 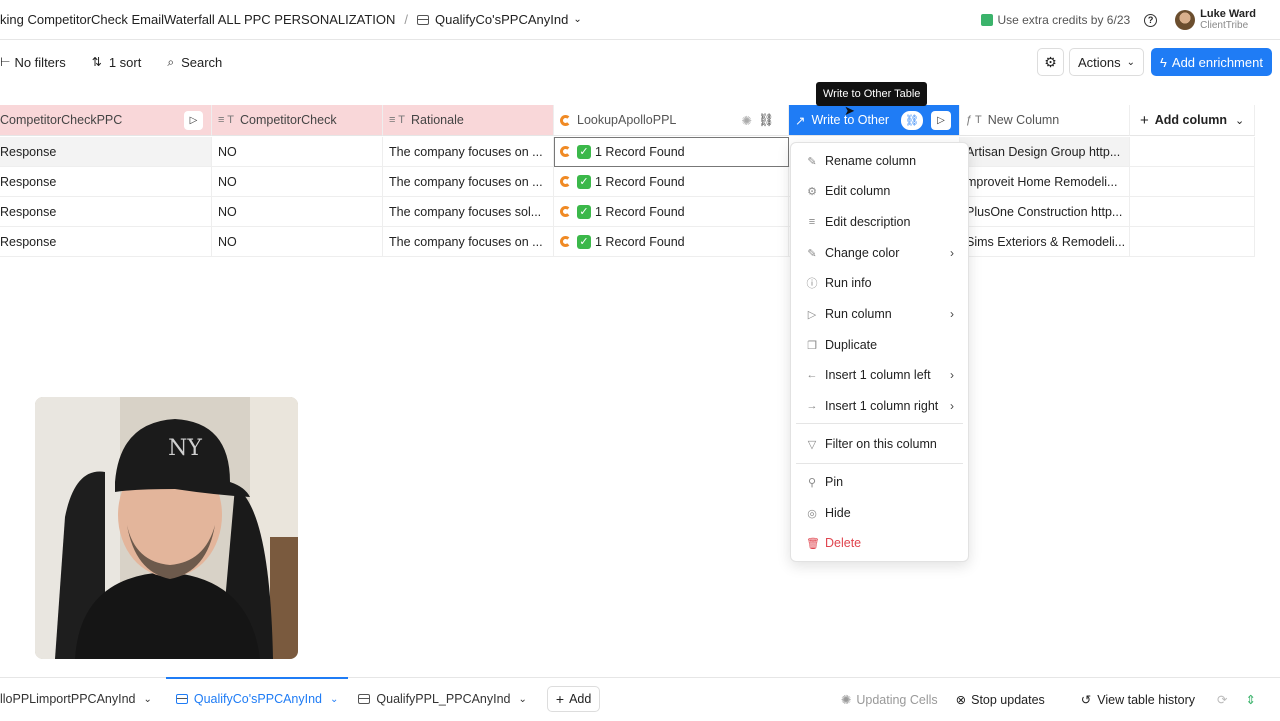 What do you see at coordinates (1055, 20) in the screenshot?
I see `credits-notice: Use extra credits by 6/23` at bounding box center [1055, 20].